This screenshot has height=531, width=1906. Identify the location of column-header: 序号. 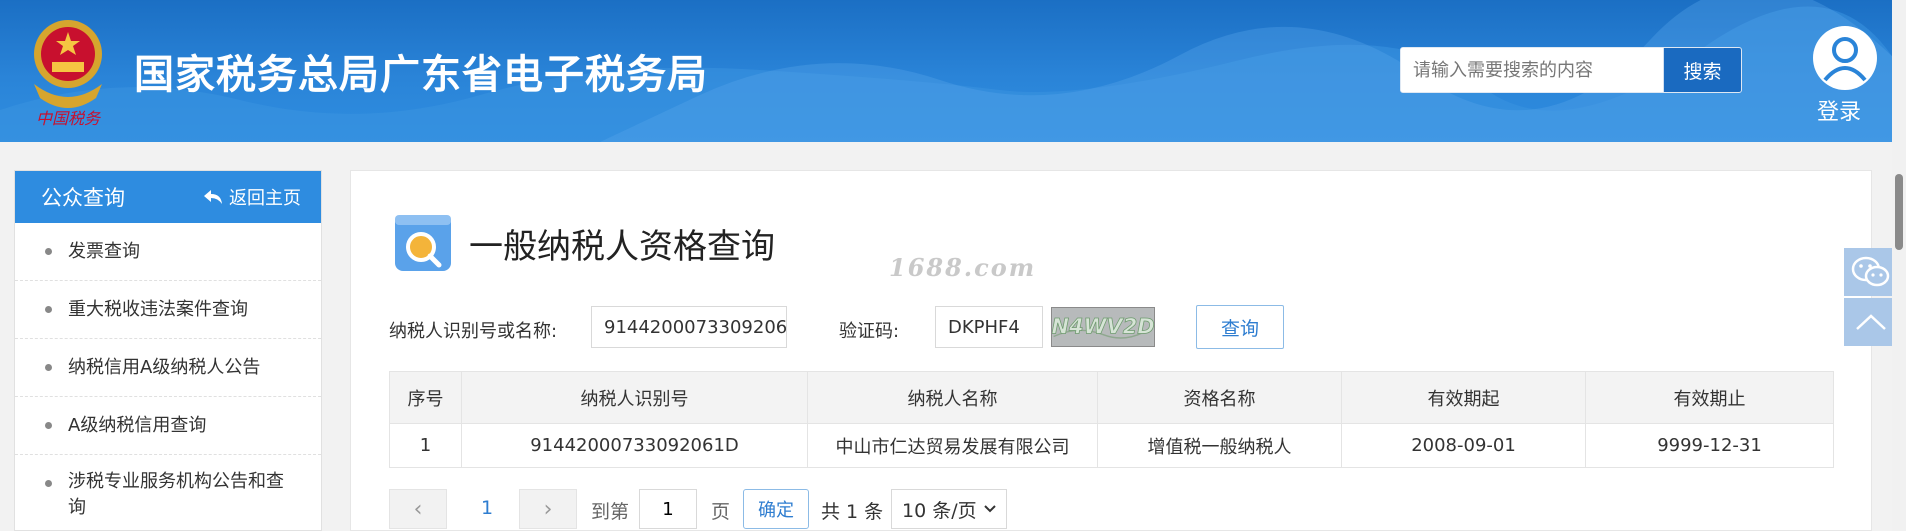
(425, 397).